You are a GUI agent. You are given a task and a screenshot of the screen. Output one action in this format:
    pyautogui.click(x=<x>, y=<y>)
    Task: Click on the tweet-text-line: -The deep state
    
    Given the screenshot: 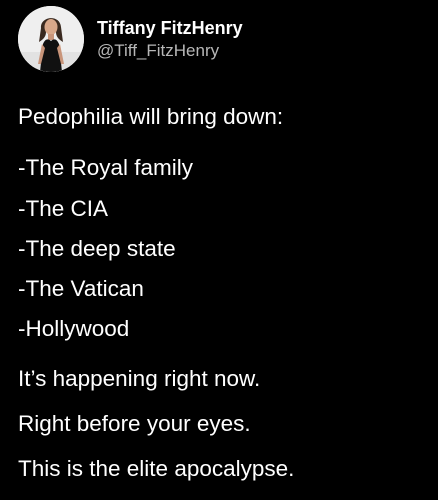 What is the action you would take?
    pyautogui.click(x=97, y=248)
    